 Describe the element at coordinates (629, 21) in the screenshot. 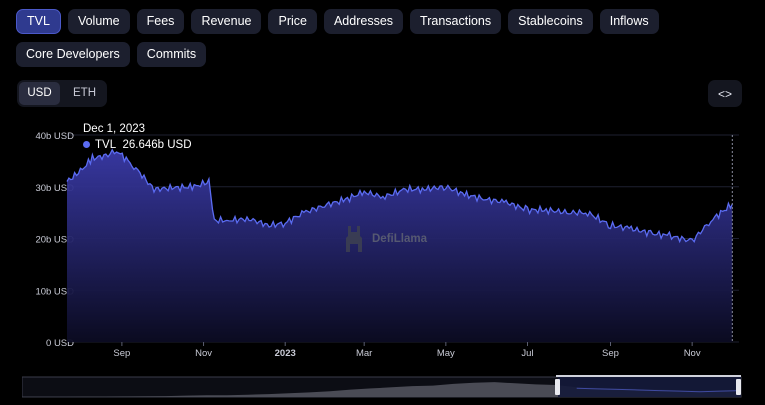

I see `tab-inflows: Inflows` at that location.